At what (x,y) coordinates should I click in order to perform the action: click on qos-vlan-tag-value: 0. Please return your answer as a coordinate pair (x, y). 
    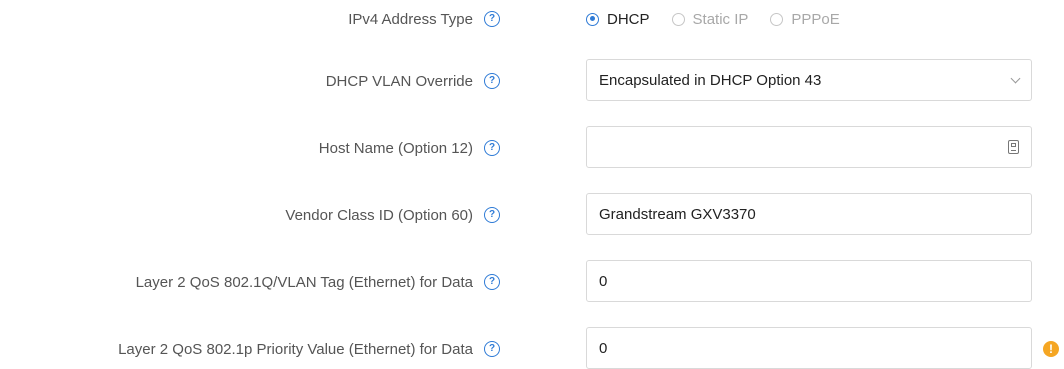
    Looking at the image, I should click on (603, 281).